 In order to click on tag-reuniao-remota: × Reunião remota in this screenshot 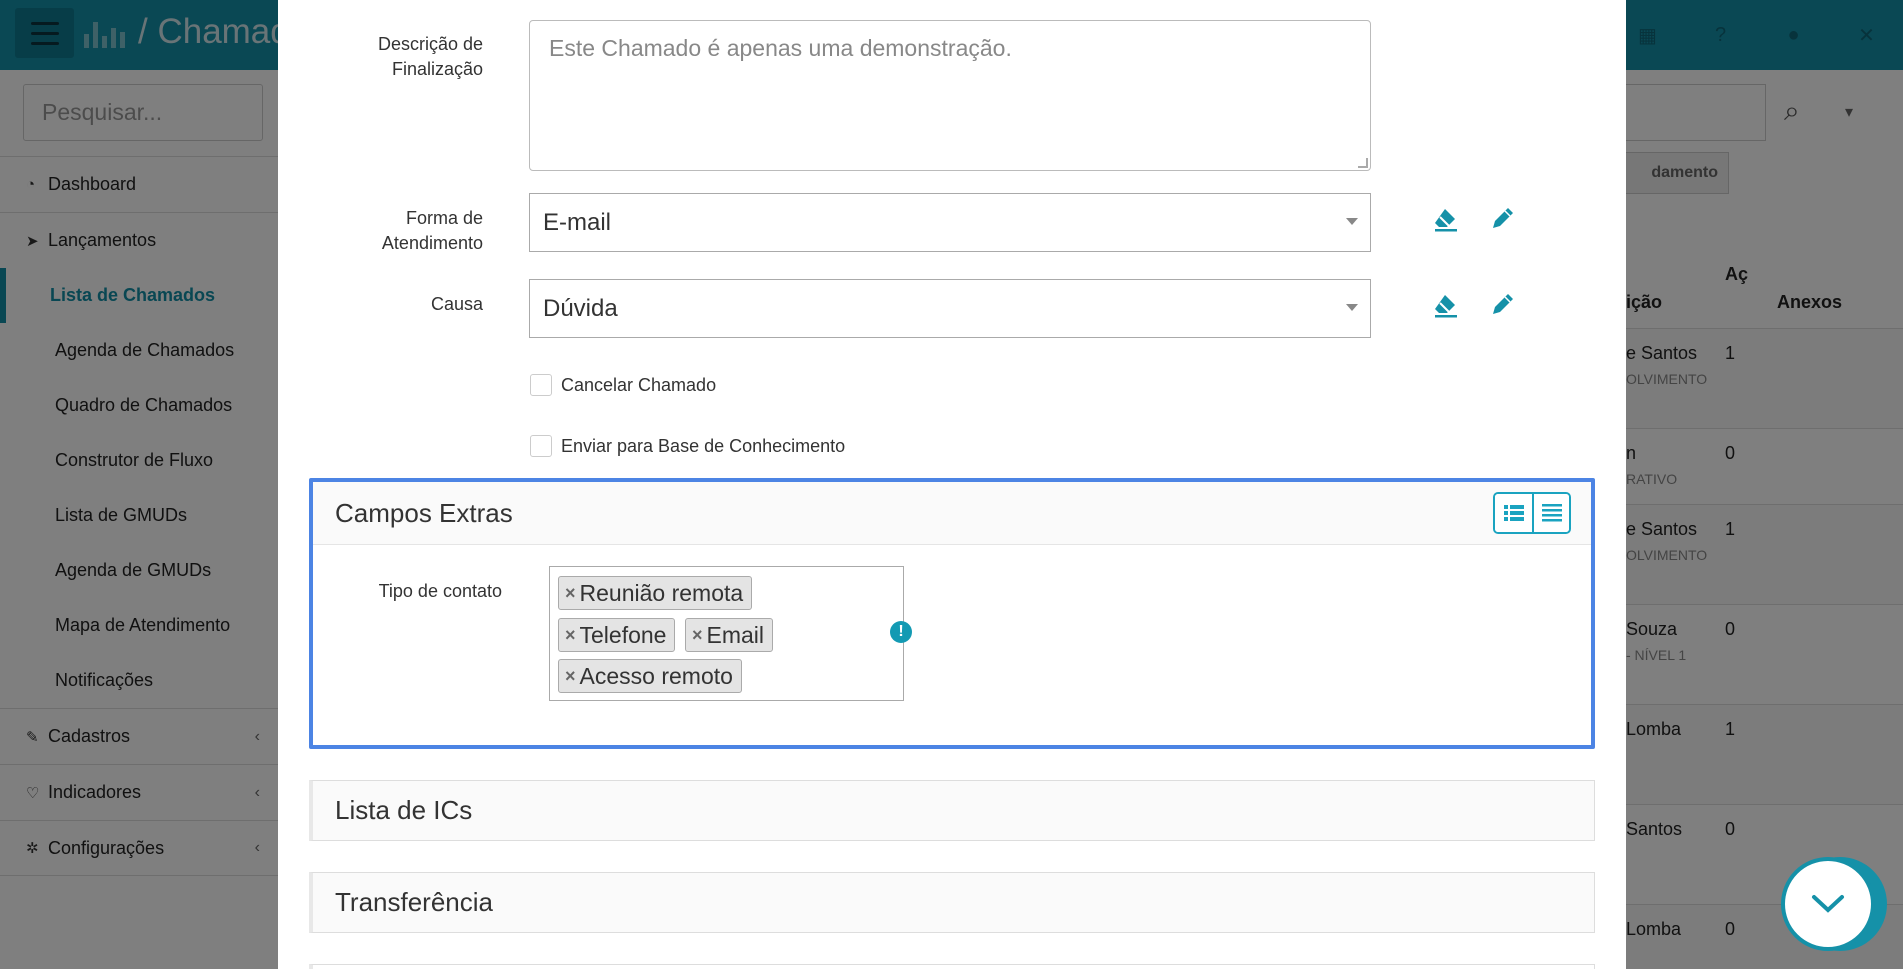, I will do `click(655, 593)`.